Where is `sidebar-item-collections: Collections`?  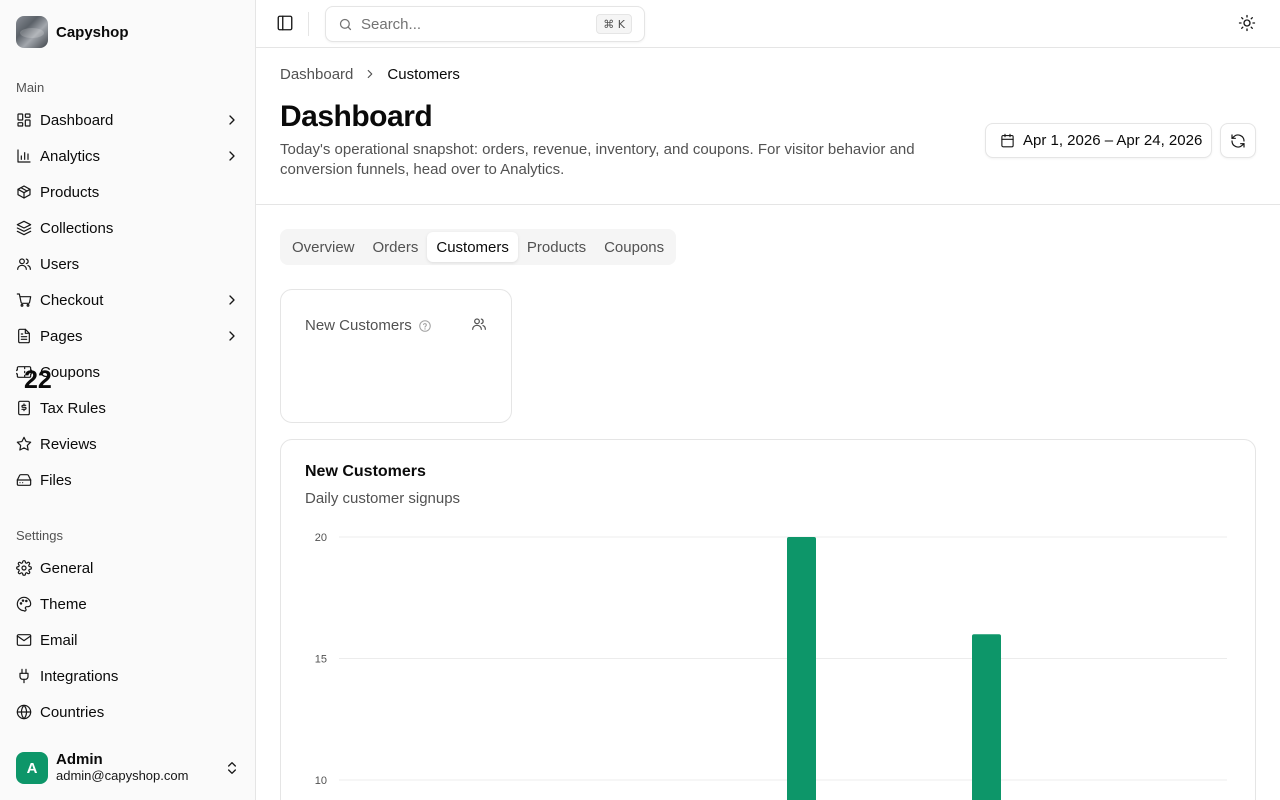 sidebar-item-collections: Collections is located at coordinates (128, 228).